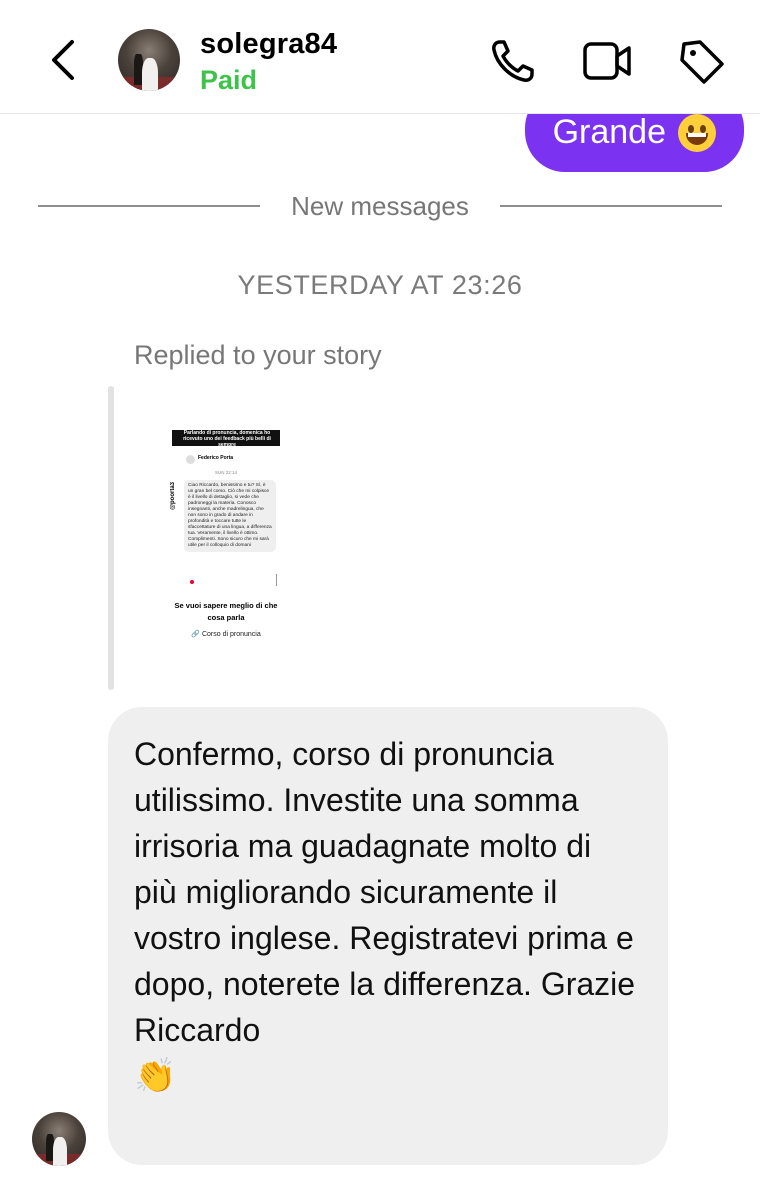 The height and width of the screenshot is (1198, 760). What do you see at coordinates (697, 133) in the screenshot?
I see `grinning-face-emoji-icon` at bounding box center [697, 133].